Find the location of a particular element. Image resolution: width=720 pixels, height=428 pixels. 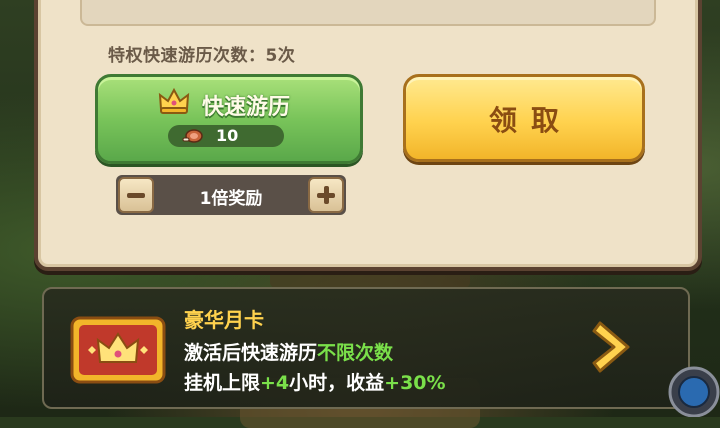

claim-button: 领取 is located at coordinates (524, 118).